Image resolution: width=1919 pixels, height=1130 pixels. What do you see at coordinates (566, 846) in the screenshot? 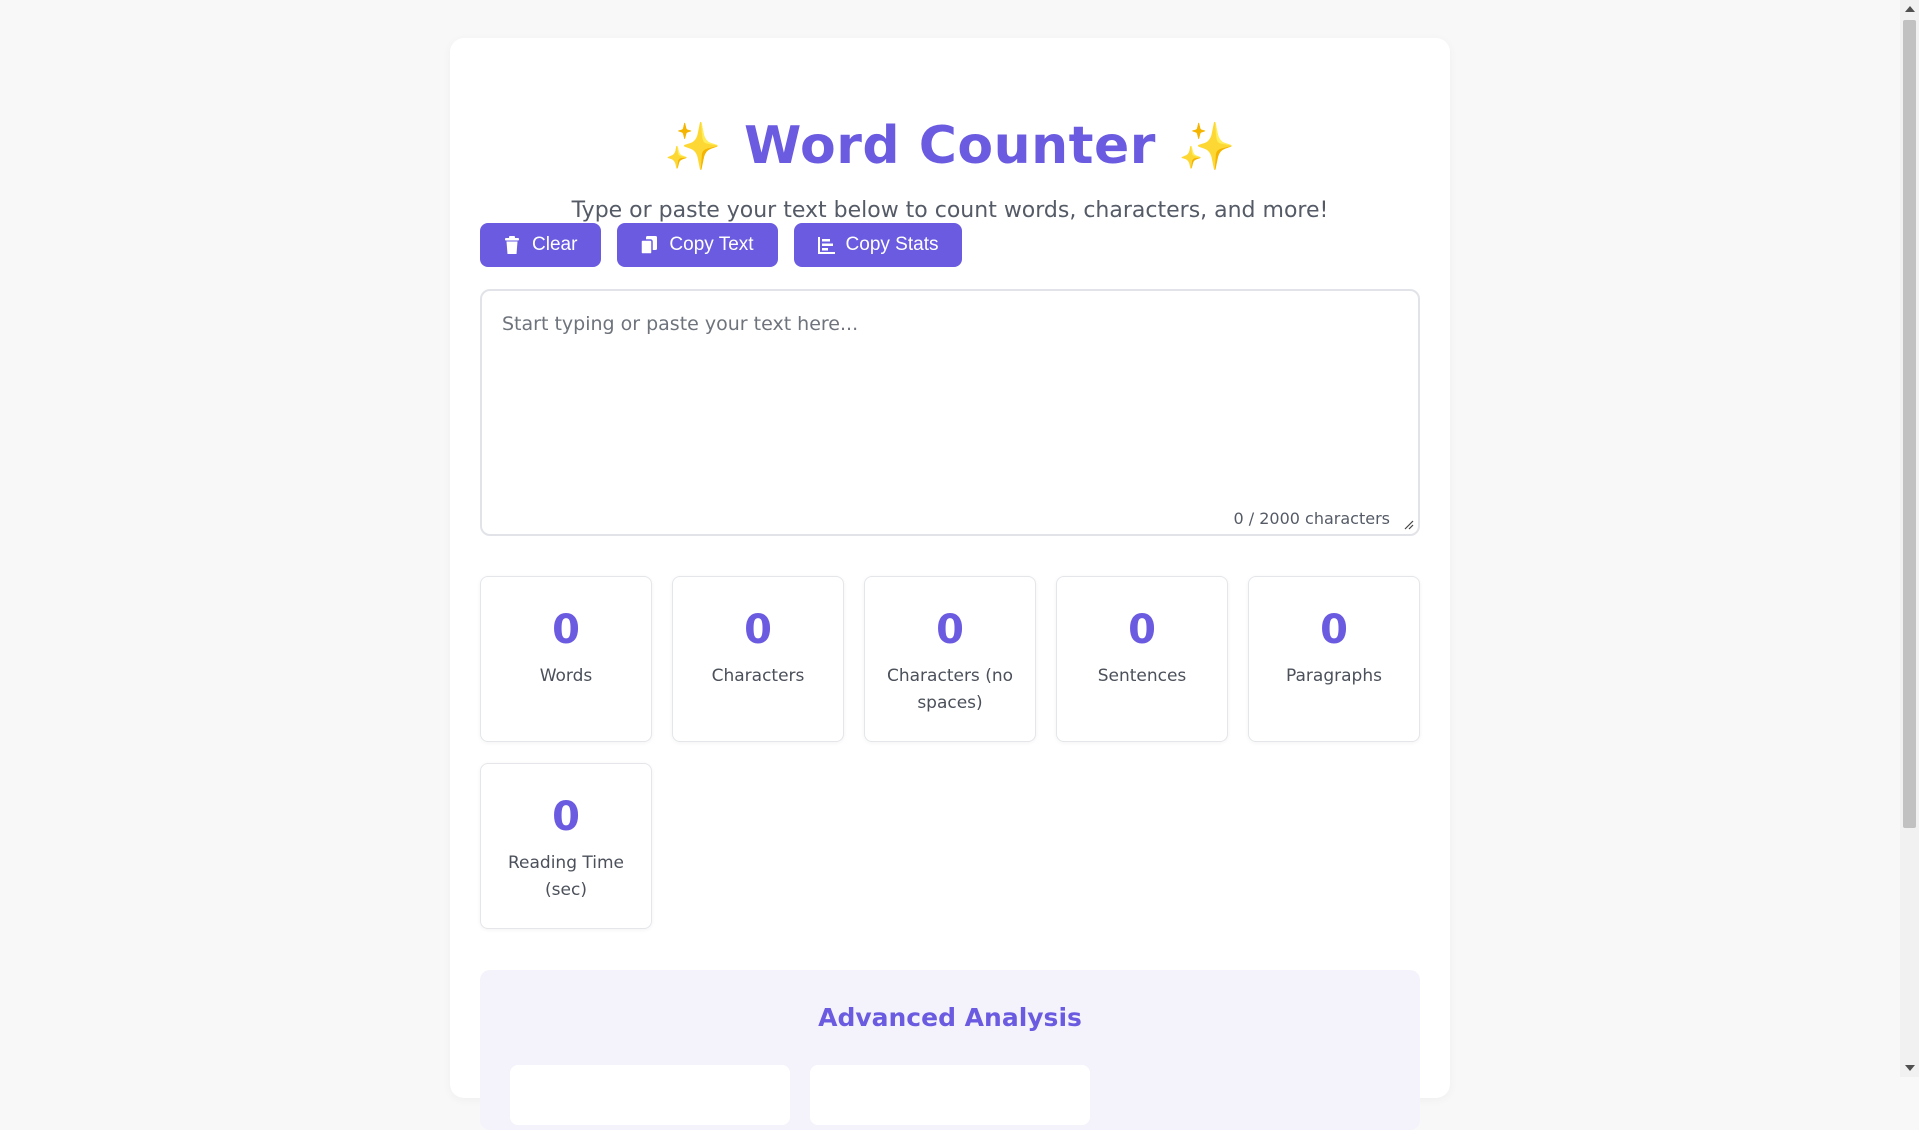
I see `stat-card-reading-time: 0 Reading Time (sec)` at bounding box center [566, 846].